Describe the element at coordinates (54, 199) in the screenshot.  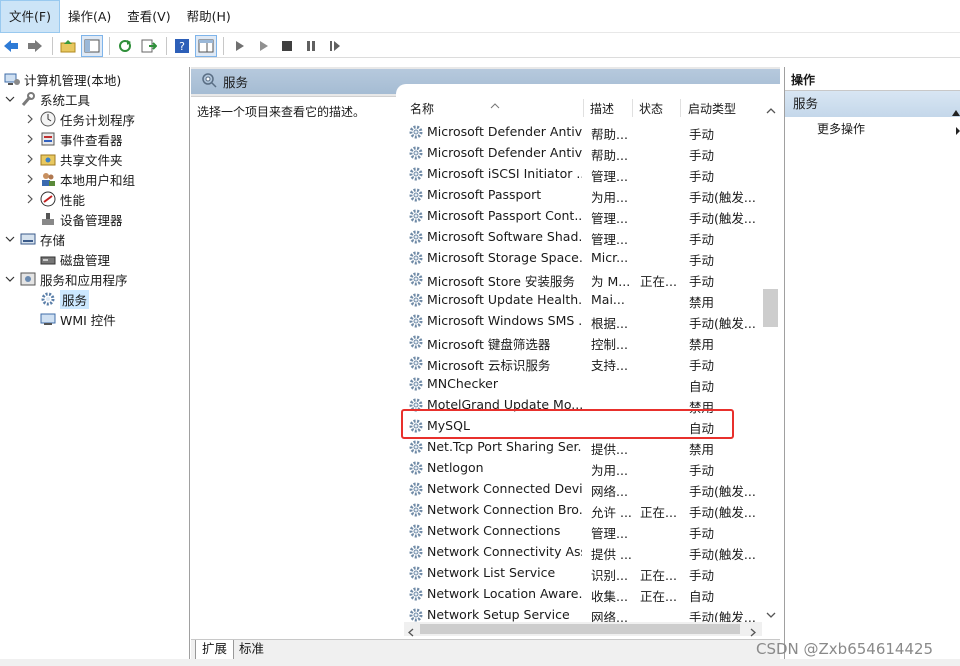
I see `tree-performance: 性能` at that location.